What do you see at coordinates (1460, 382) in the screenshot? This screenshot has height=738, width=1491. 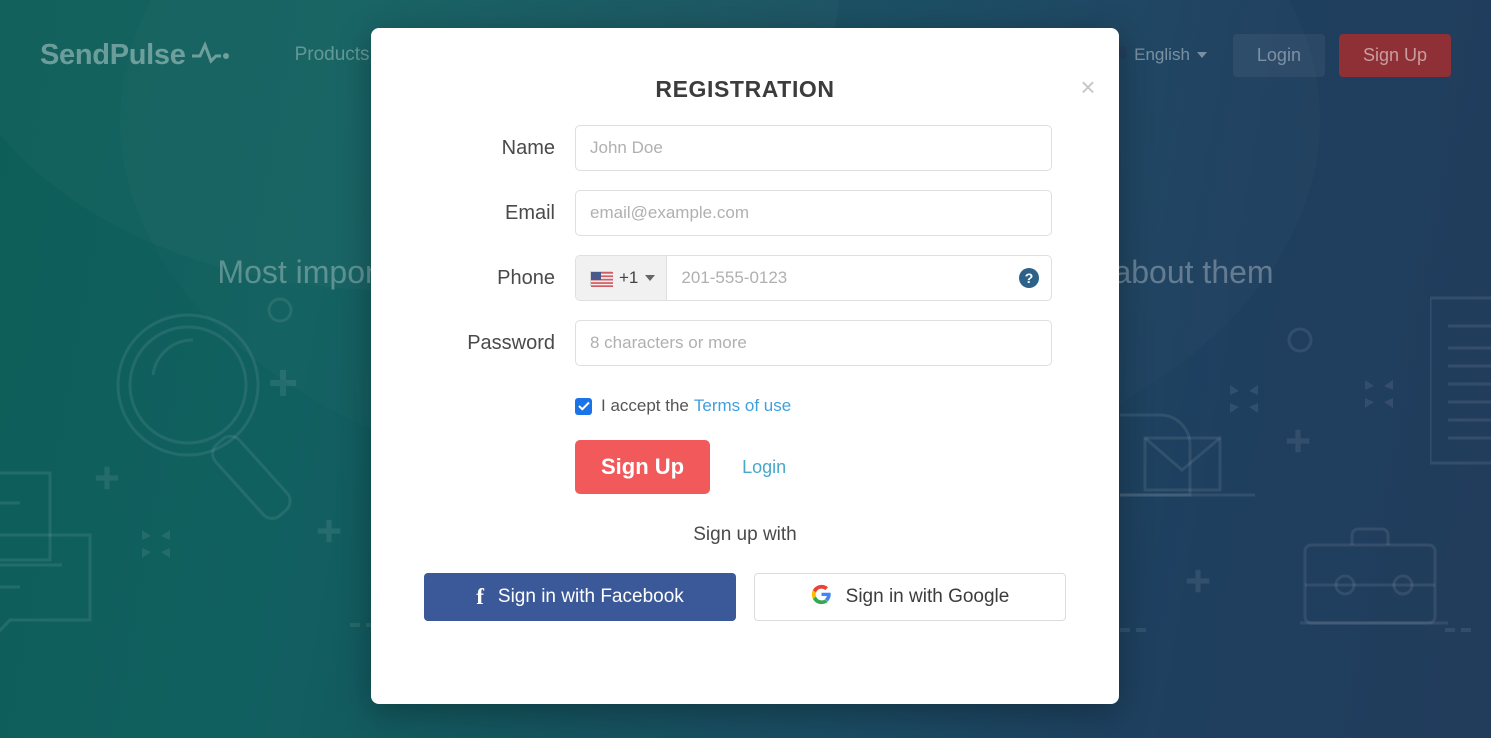 I see `document-decoration-icon` at bounding box center [1460, 382].